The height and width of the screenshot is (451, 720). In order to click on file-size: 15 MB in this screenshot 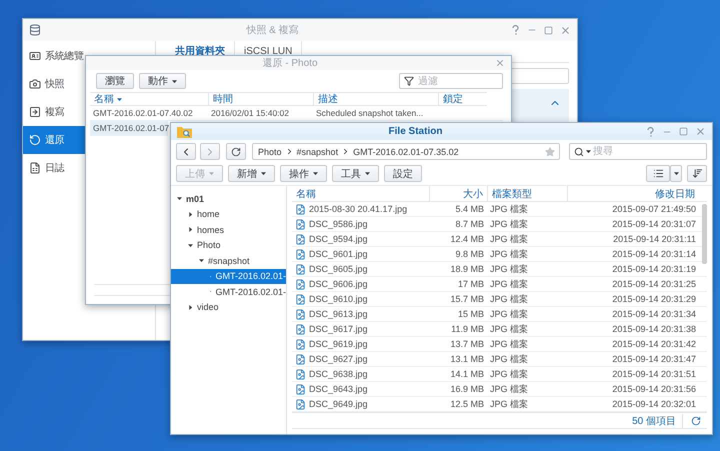, I will do `click(470, 314)`.